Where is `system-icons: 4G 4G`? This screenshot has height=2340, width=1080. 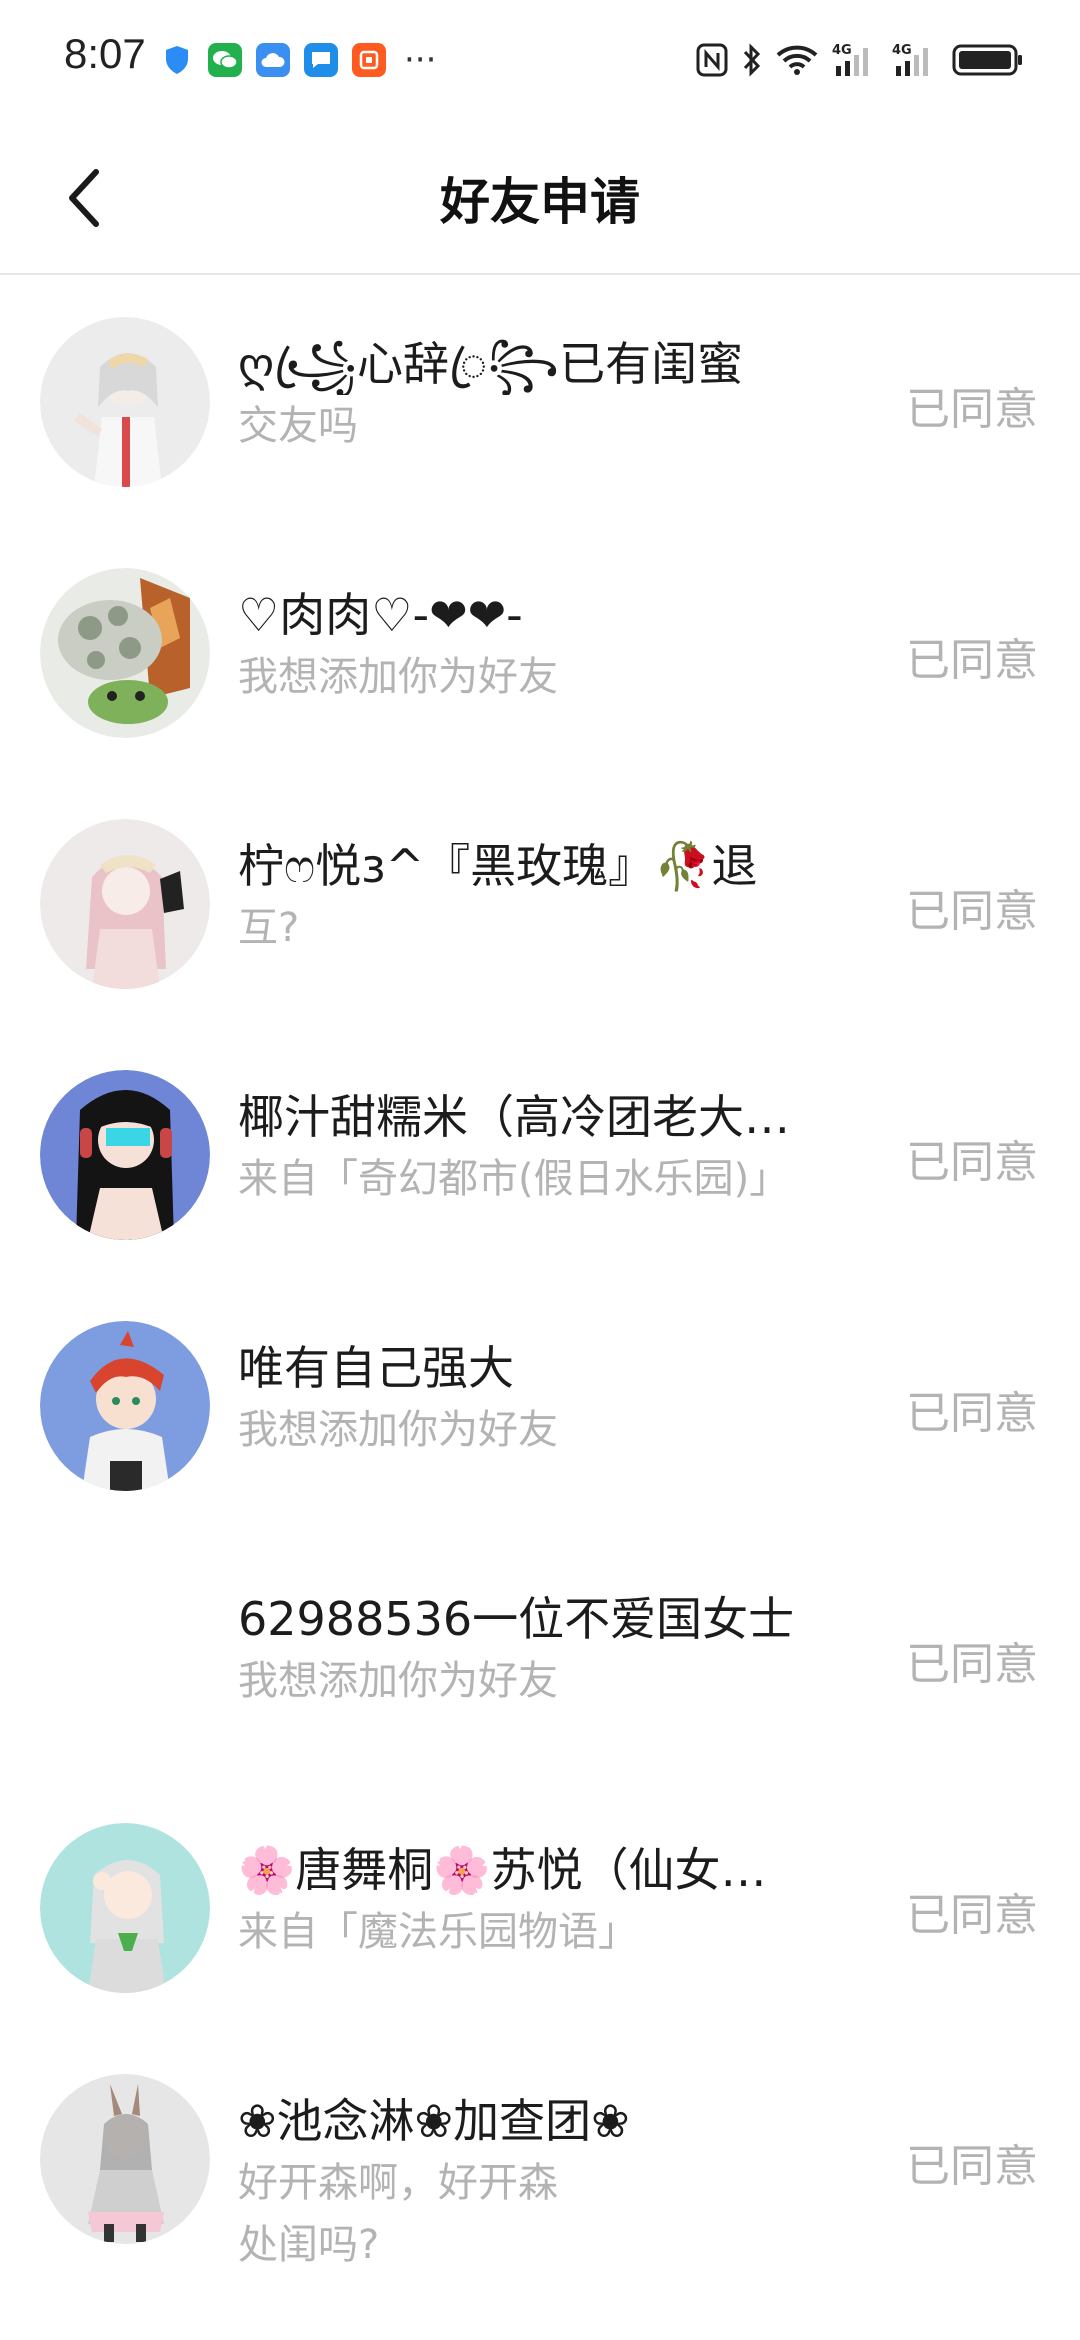
system-icons: 4G 4G is located at coordinates (860, 60).